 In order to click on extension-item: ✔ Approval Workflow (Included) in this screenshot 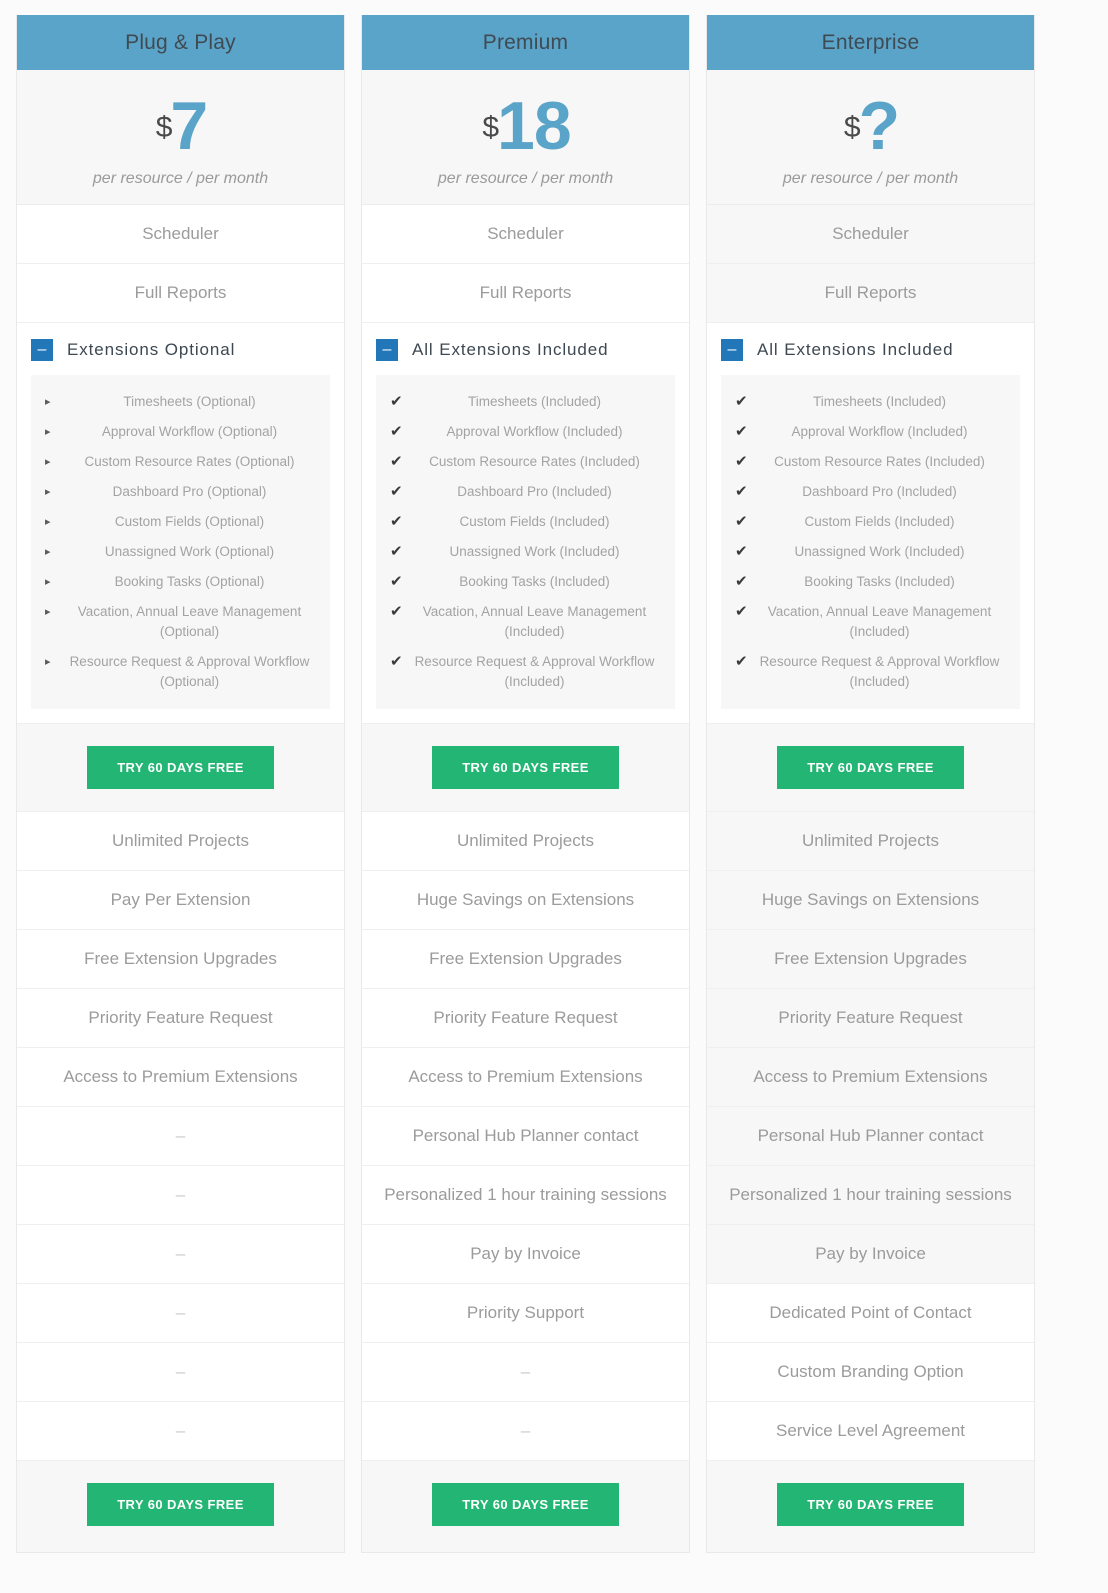, I will do `click(525, 432)`.